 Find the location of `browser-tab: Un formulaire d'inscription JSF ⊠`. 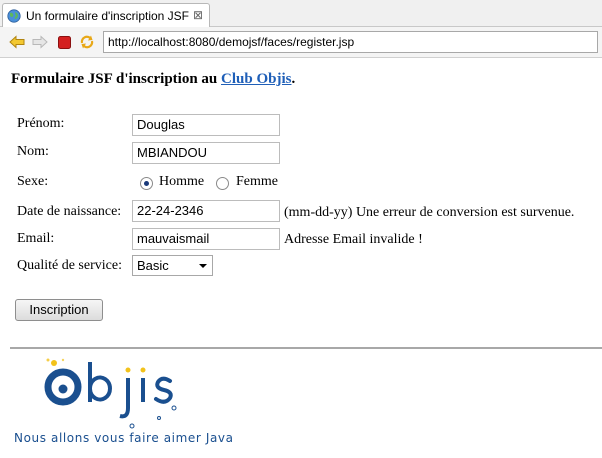

browser-tab: Un formulaire d'inscription JSF ⊠ is located at coordinates (106, 15).